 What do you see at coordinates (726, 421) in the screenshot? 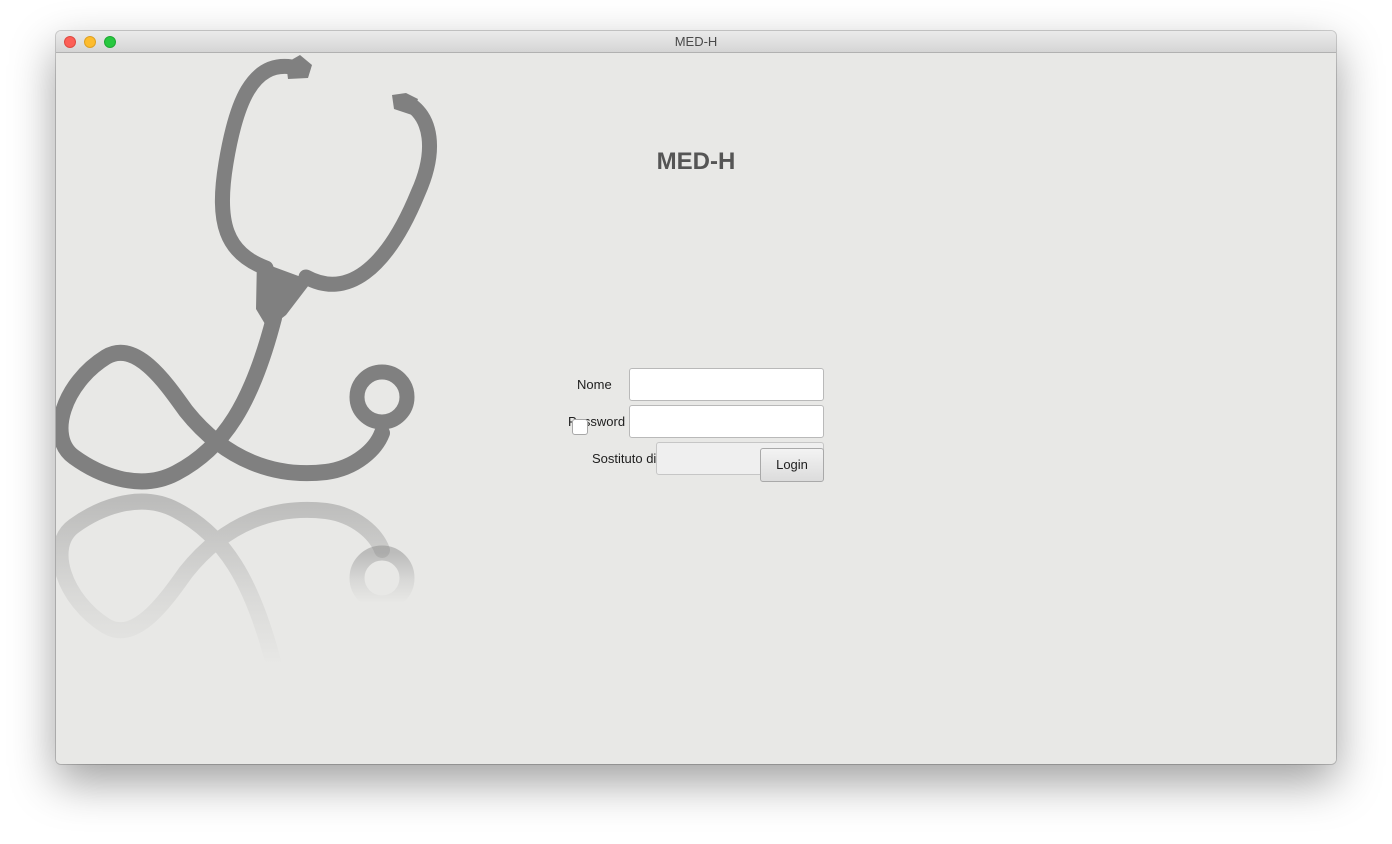
I see `password-field` at bounding box center [726, 421].